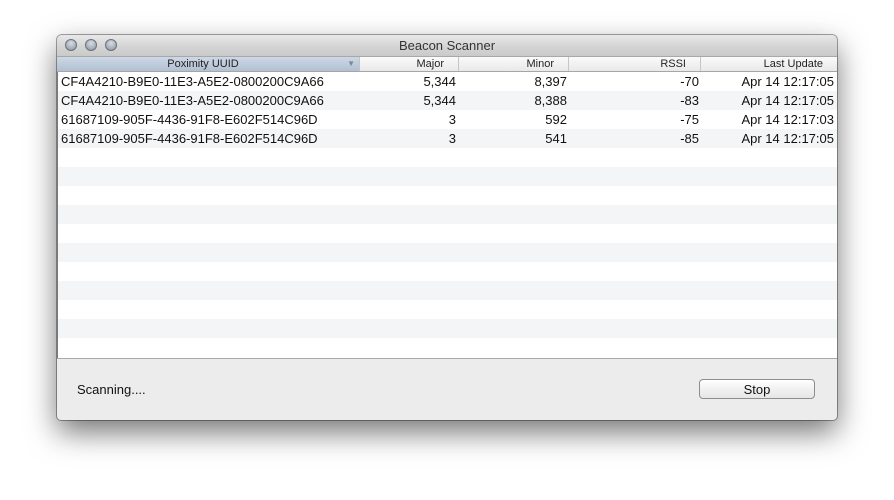  What do you see at coordinates (550, 81) in the screenshot?
I see `minor-cell: 8,397` at bounding box center [550, 81].